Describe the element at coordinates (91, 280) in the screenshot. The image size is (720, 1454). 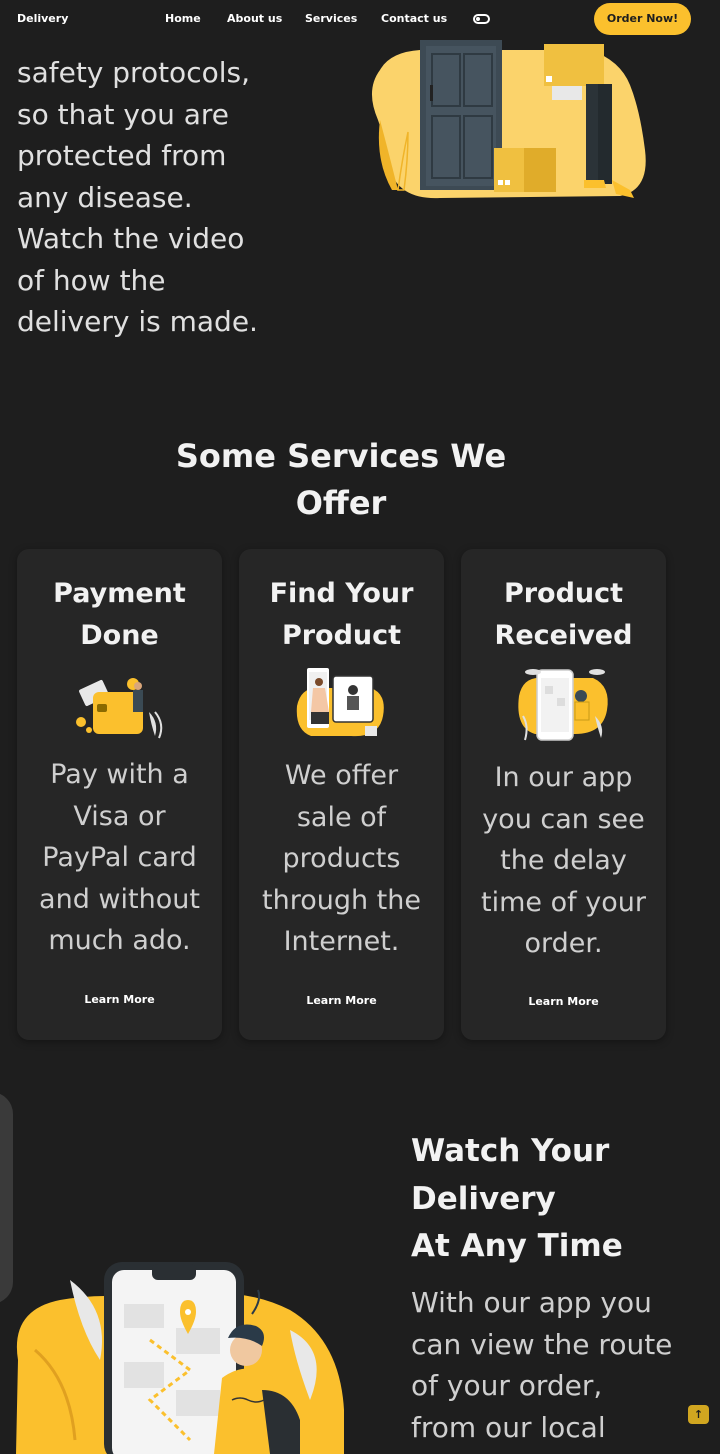
I see `hero-line: of how the` at that location.